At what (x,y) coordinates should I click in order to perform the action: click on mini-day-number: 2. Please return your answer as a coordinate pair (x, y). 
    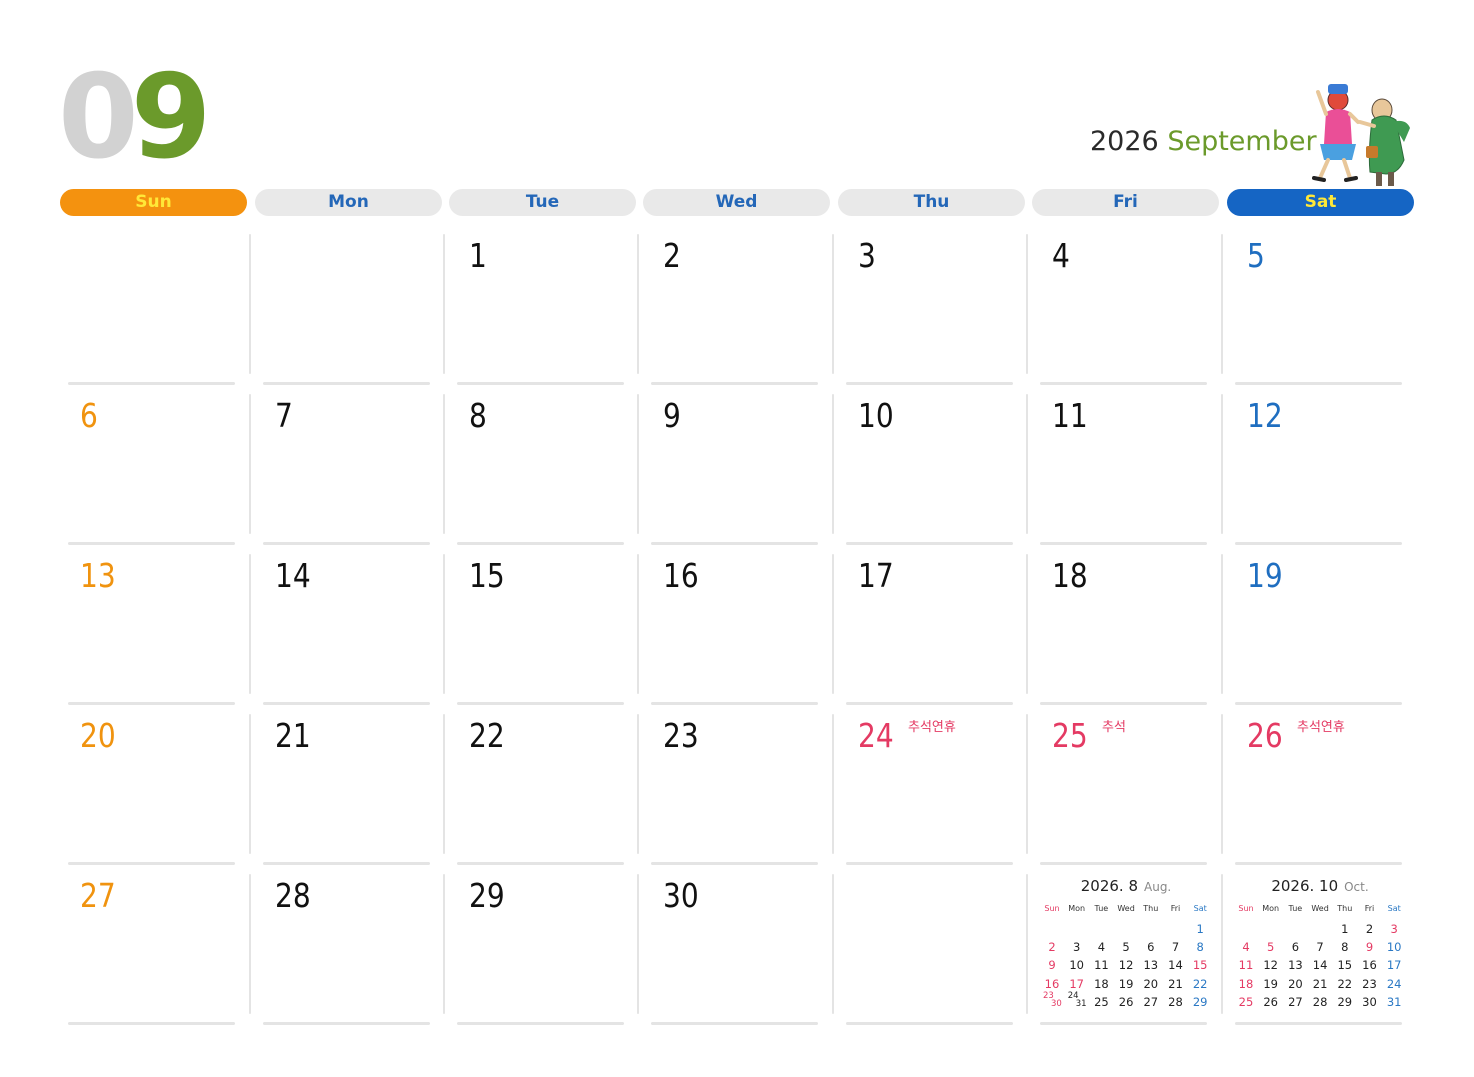
    Looking at the image, I should click on (1369, 929).